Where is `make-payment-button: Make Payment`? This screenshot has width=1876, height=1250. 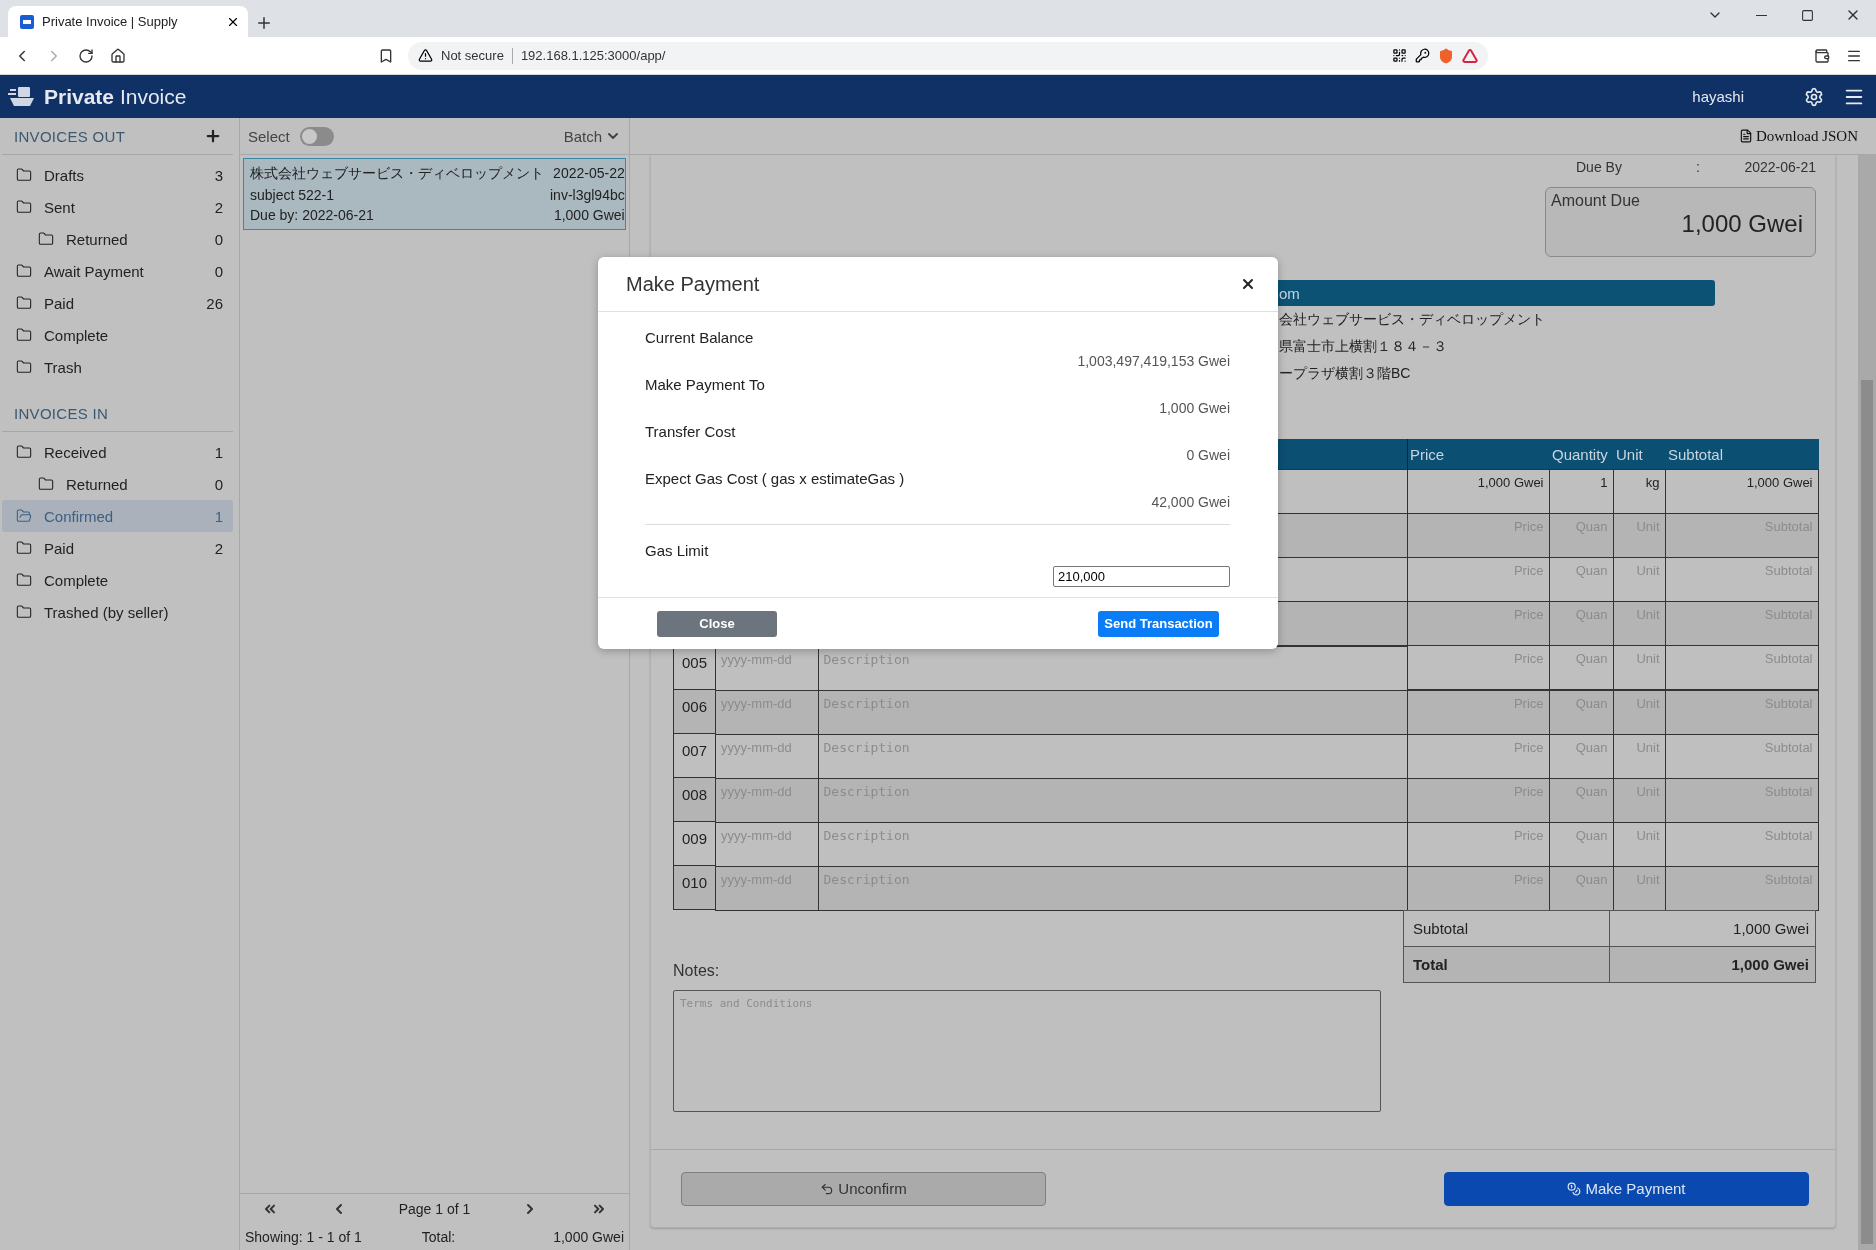
make-payment-button: Make Payment is located at coordinates (1626, 1188).